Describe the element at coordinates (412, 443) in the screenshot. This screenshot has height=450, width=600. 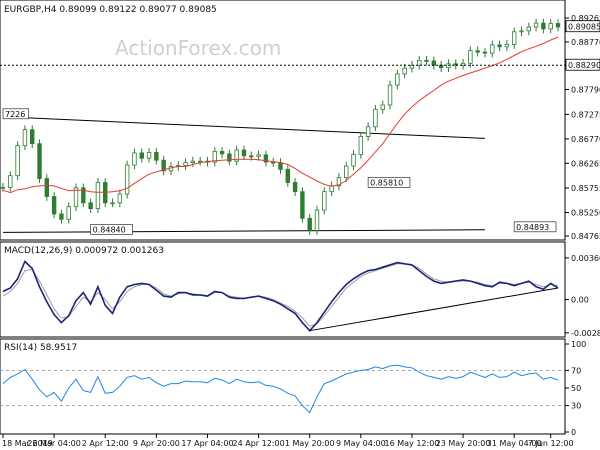
I see `x-tick-label: 16 May 12:00` at that location.